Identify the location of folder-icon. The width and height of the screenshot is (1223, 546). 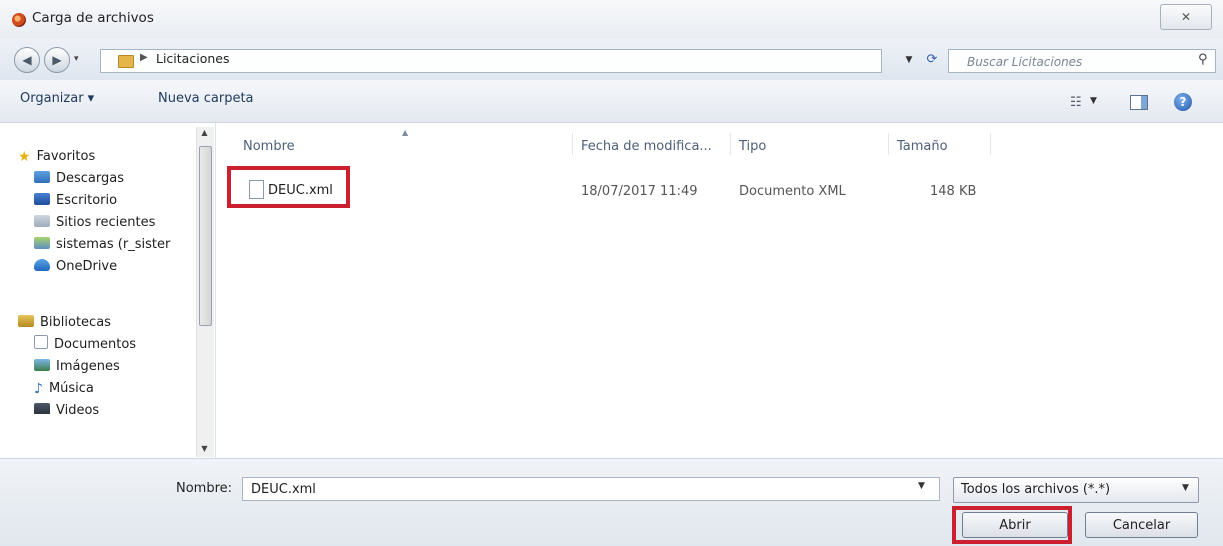
(126, 61).